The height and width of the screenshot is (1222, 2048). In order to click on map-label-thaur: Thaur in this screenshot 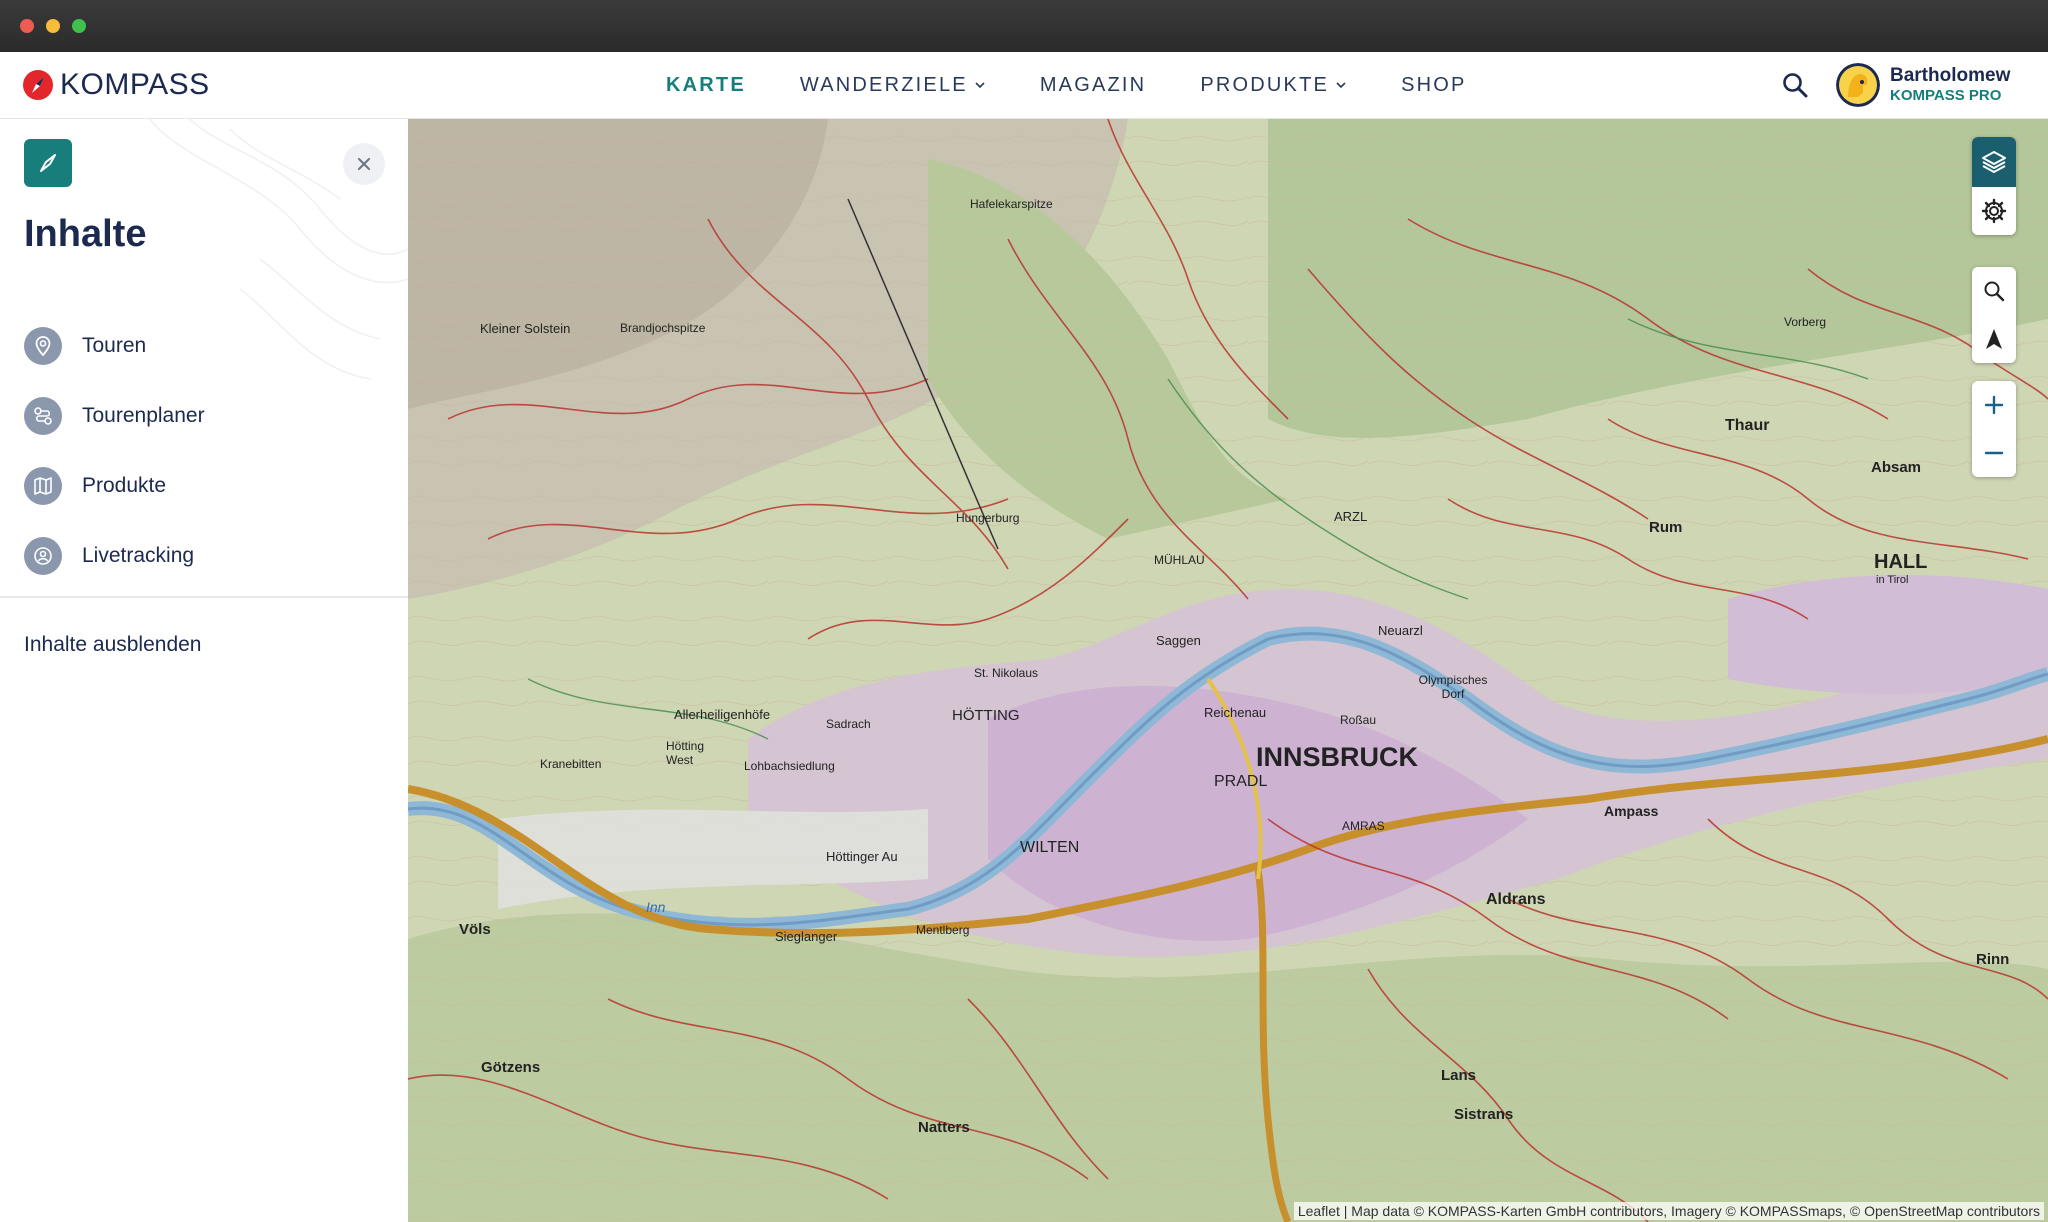, I will do `click(1747, 425)`.